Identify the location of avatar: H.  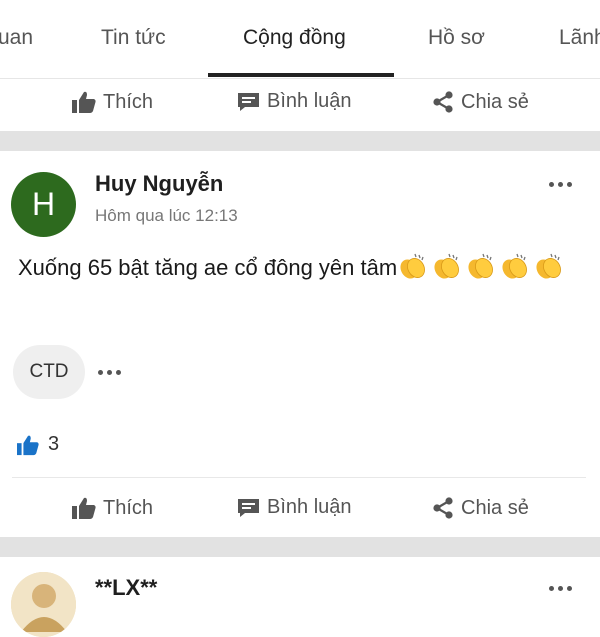
(43, 204).